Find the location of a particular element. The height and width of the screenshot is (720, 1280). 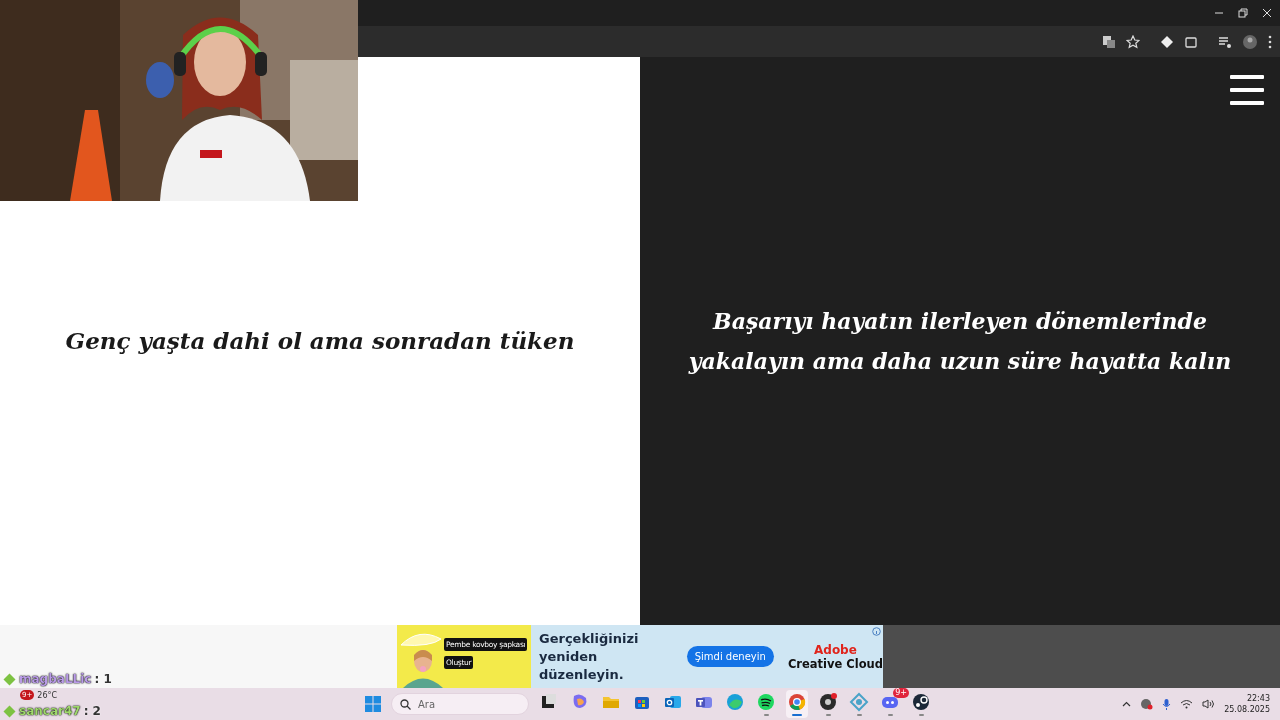

wifi-icon is located at coordinates (1187, 704).